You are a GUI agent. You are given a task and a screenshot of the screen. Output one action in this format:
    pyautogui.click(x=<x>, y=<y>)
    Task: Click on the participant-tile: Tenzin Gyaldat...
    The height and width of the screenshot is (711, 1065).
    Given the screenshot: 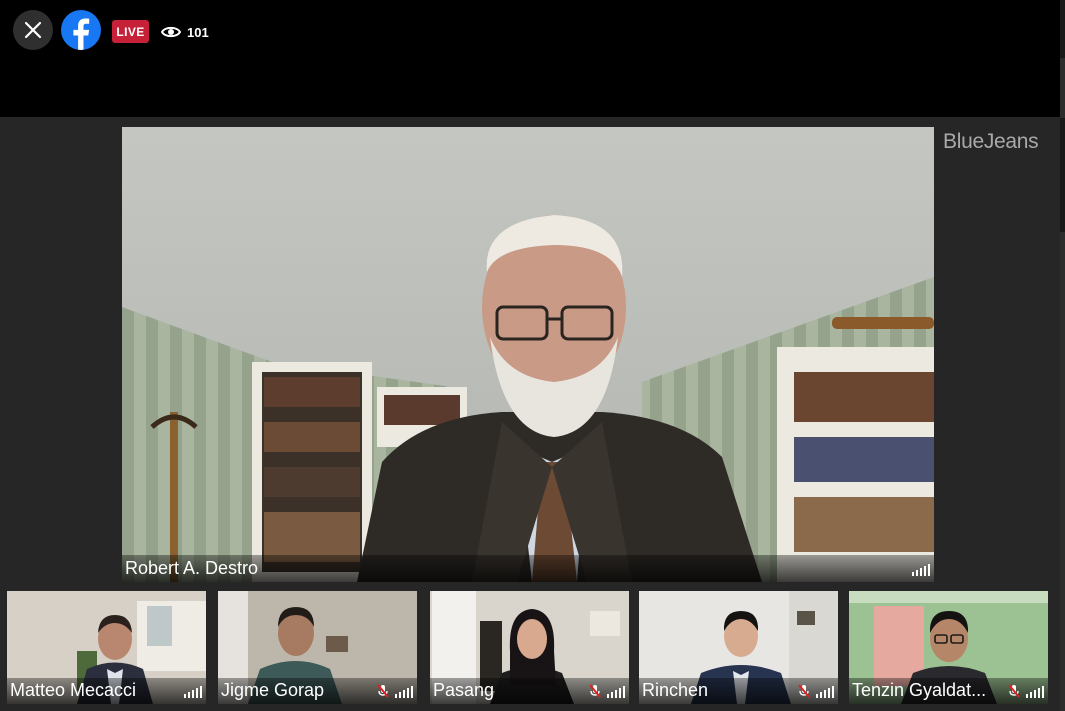 What is the action you would take?
    pyautogui.click(x=948, y=647)
    